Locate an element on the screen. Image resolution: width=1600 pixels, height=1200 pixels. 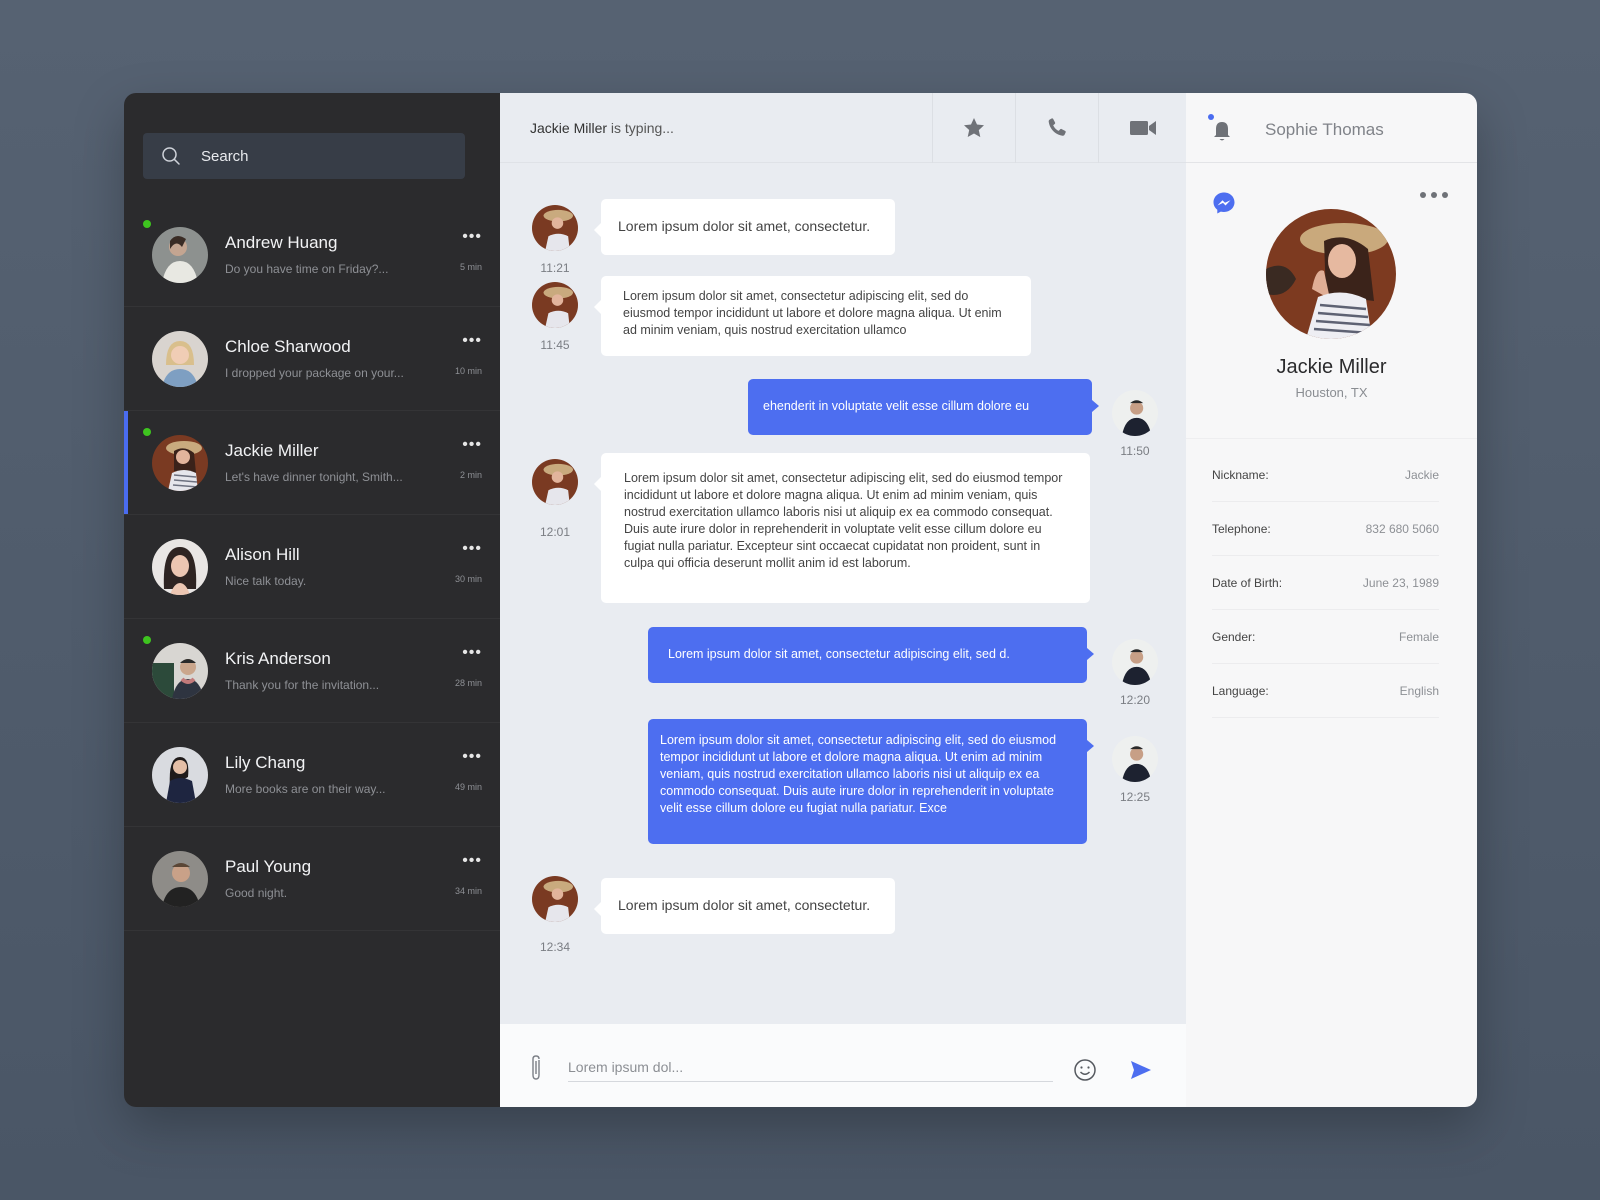
profile-card: Jackie Miller Houston, TX is located at coordinates (1331, 301).